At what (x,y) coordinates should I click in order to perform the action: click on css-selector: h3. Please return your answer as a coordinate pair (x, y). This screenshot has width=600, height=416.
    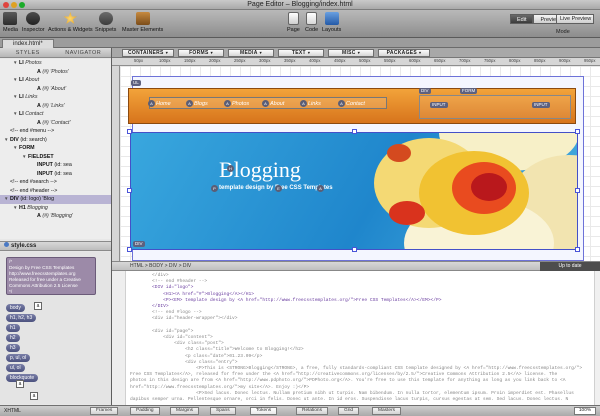
    Looking at the image, I should click on (13, 348).